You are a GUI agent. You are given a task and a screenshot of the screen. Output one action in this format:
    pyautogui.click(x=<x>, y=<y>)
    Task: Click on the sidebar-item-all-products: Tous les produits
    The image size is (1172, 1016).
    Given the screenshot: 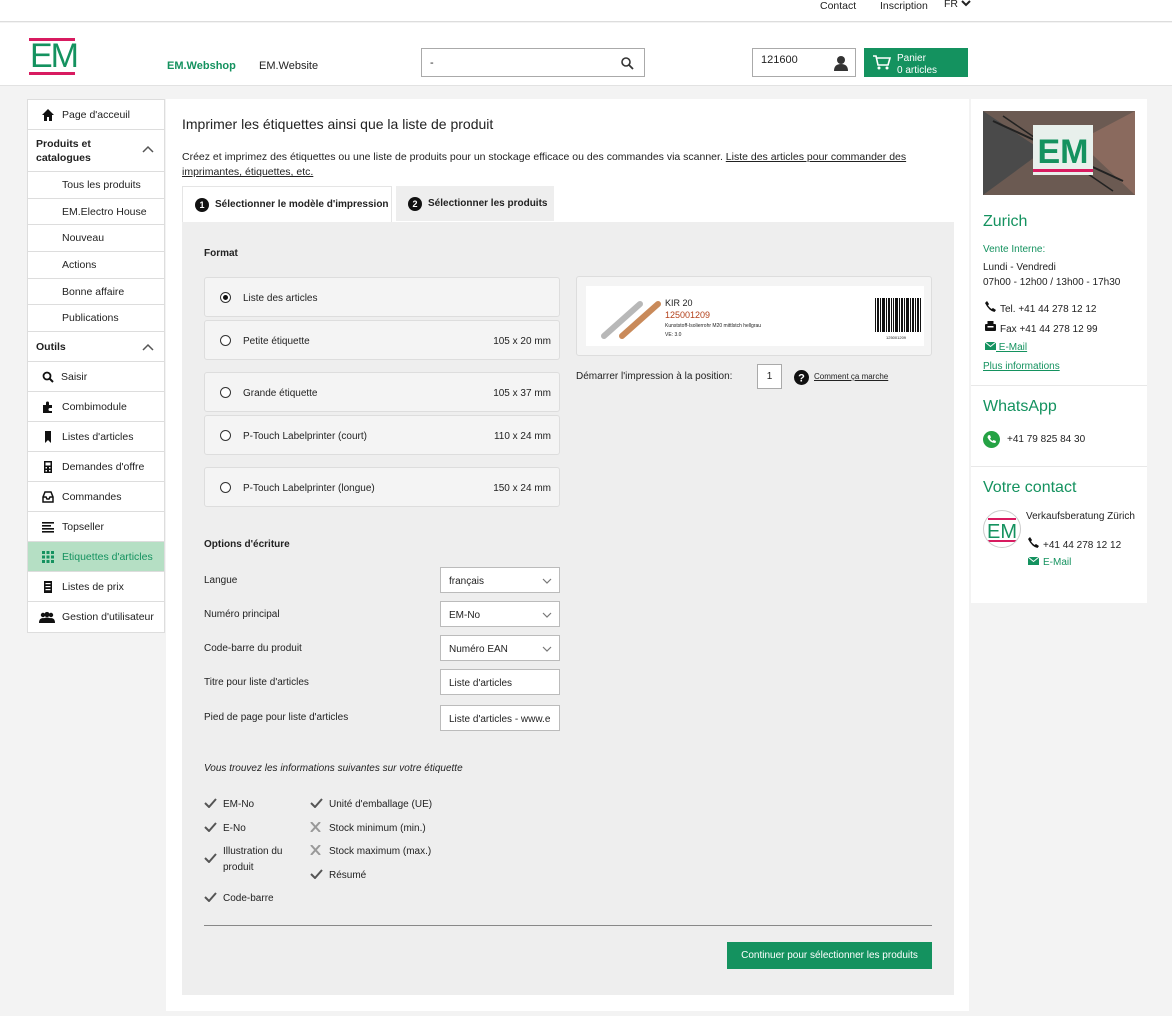 What is the action you would take?
    pyautogui.click(x=96, y=185)
    